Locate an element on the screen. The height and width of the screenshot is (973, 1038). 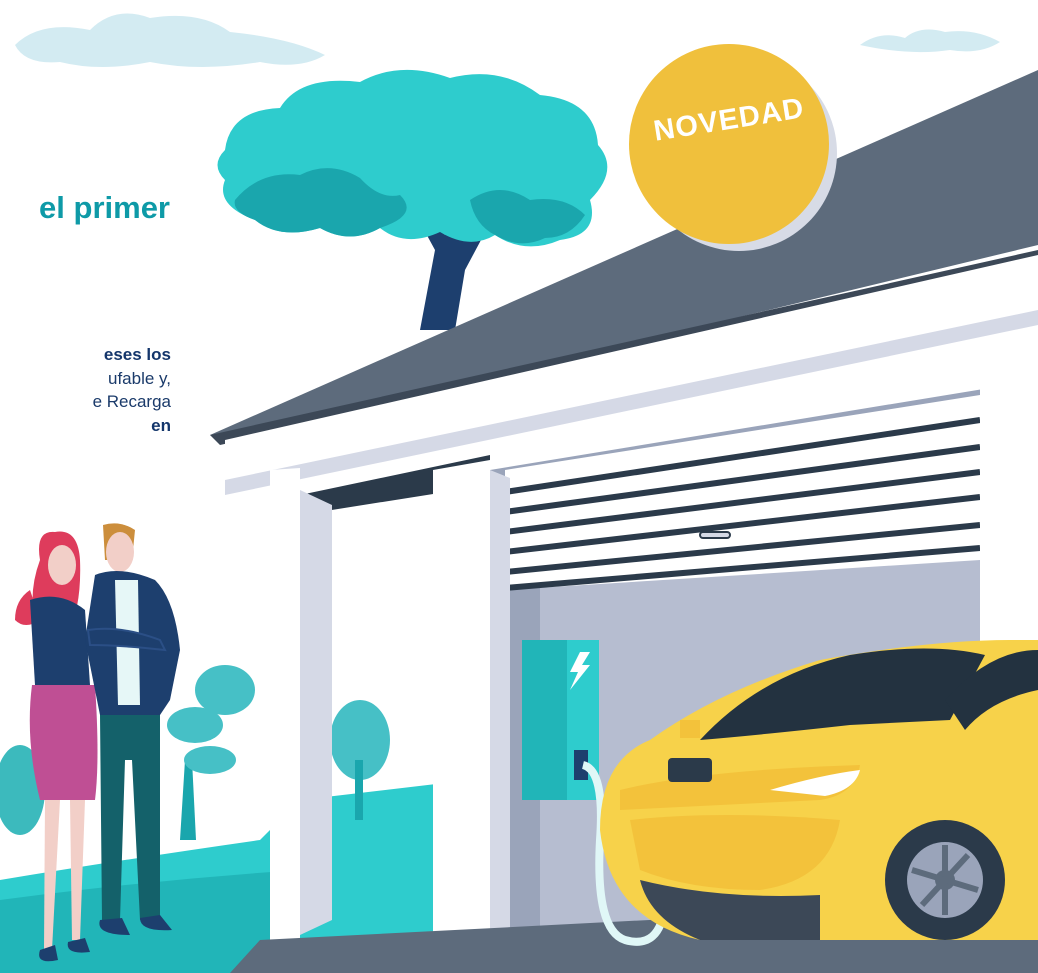
body-line-4: en is located at coordinates (161, 425).